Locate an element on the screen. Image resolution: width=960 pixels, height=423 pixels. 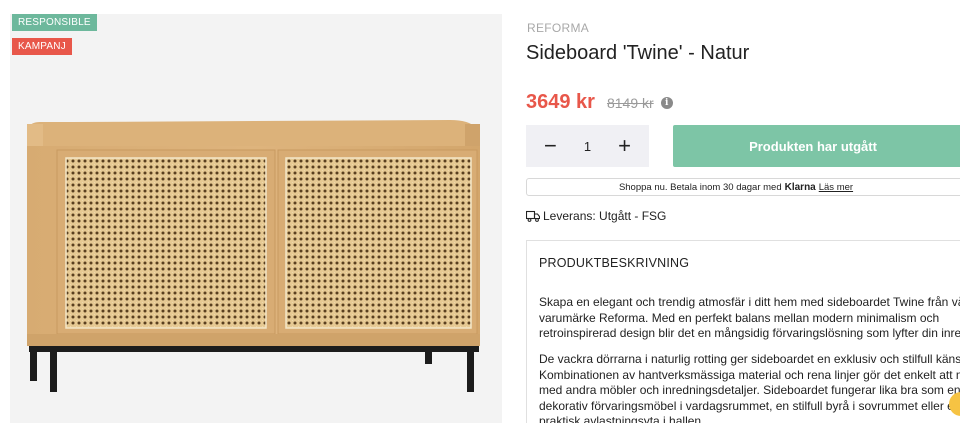
description-heading: PRODUKTBESKRIVNING is located at coordinates (614, 263).